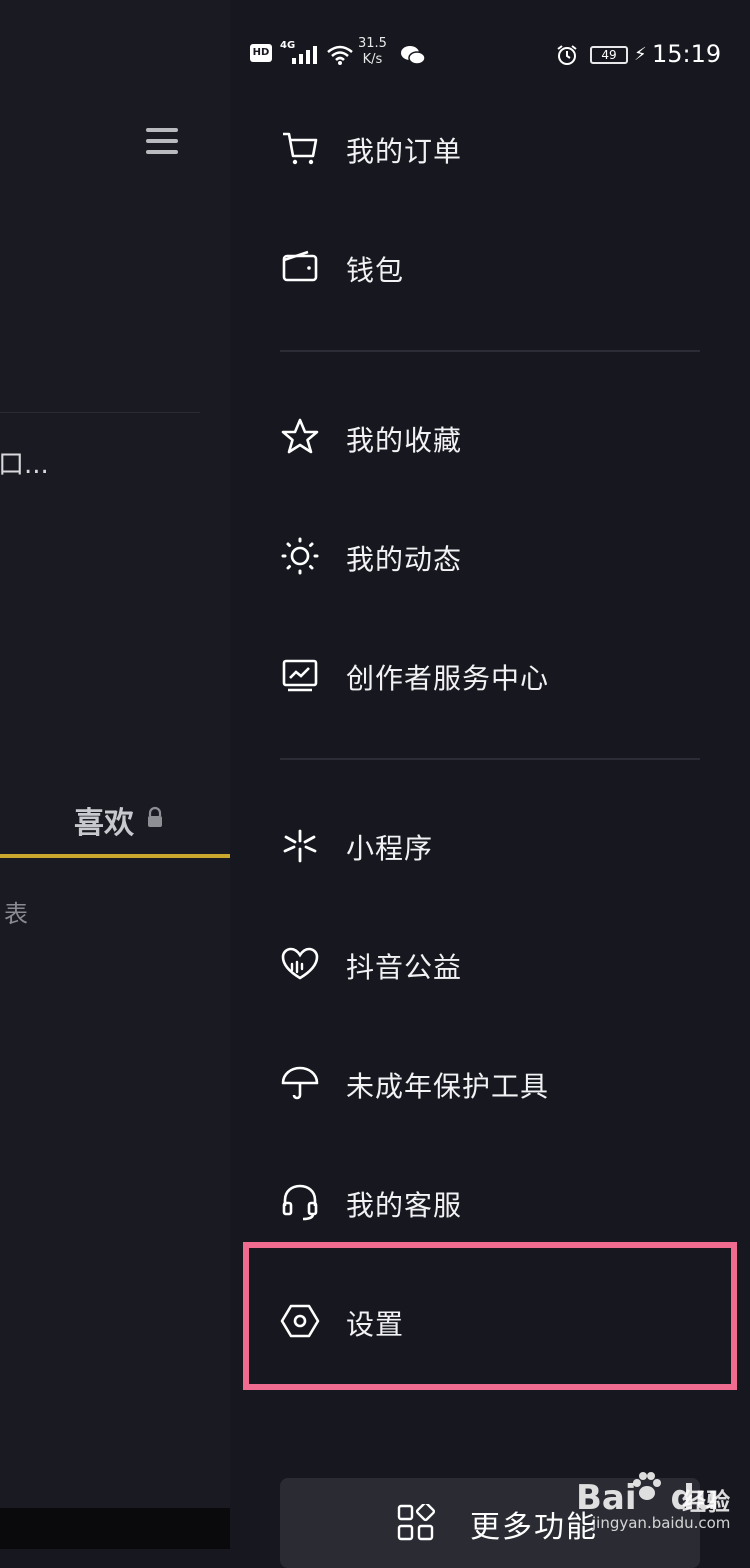  What do you see at coordinates (261, 53) in the screenshot?
I see `hd-badge: HD` at bounding box center [261, 53].